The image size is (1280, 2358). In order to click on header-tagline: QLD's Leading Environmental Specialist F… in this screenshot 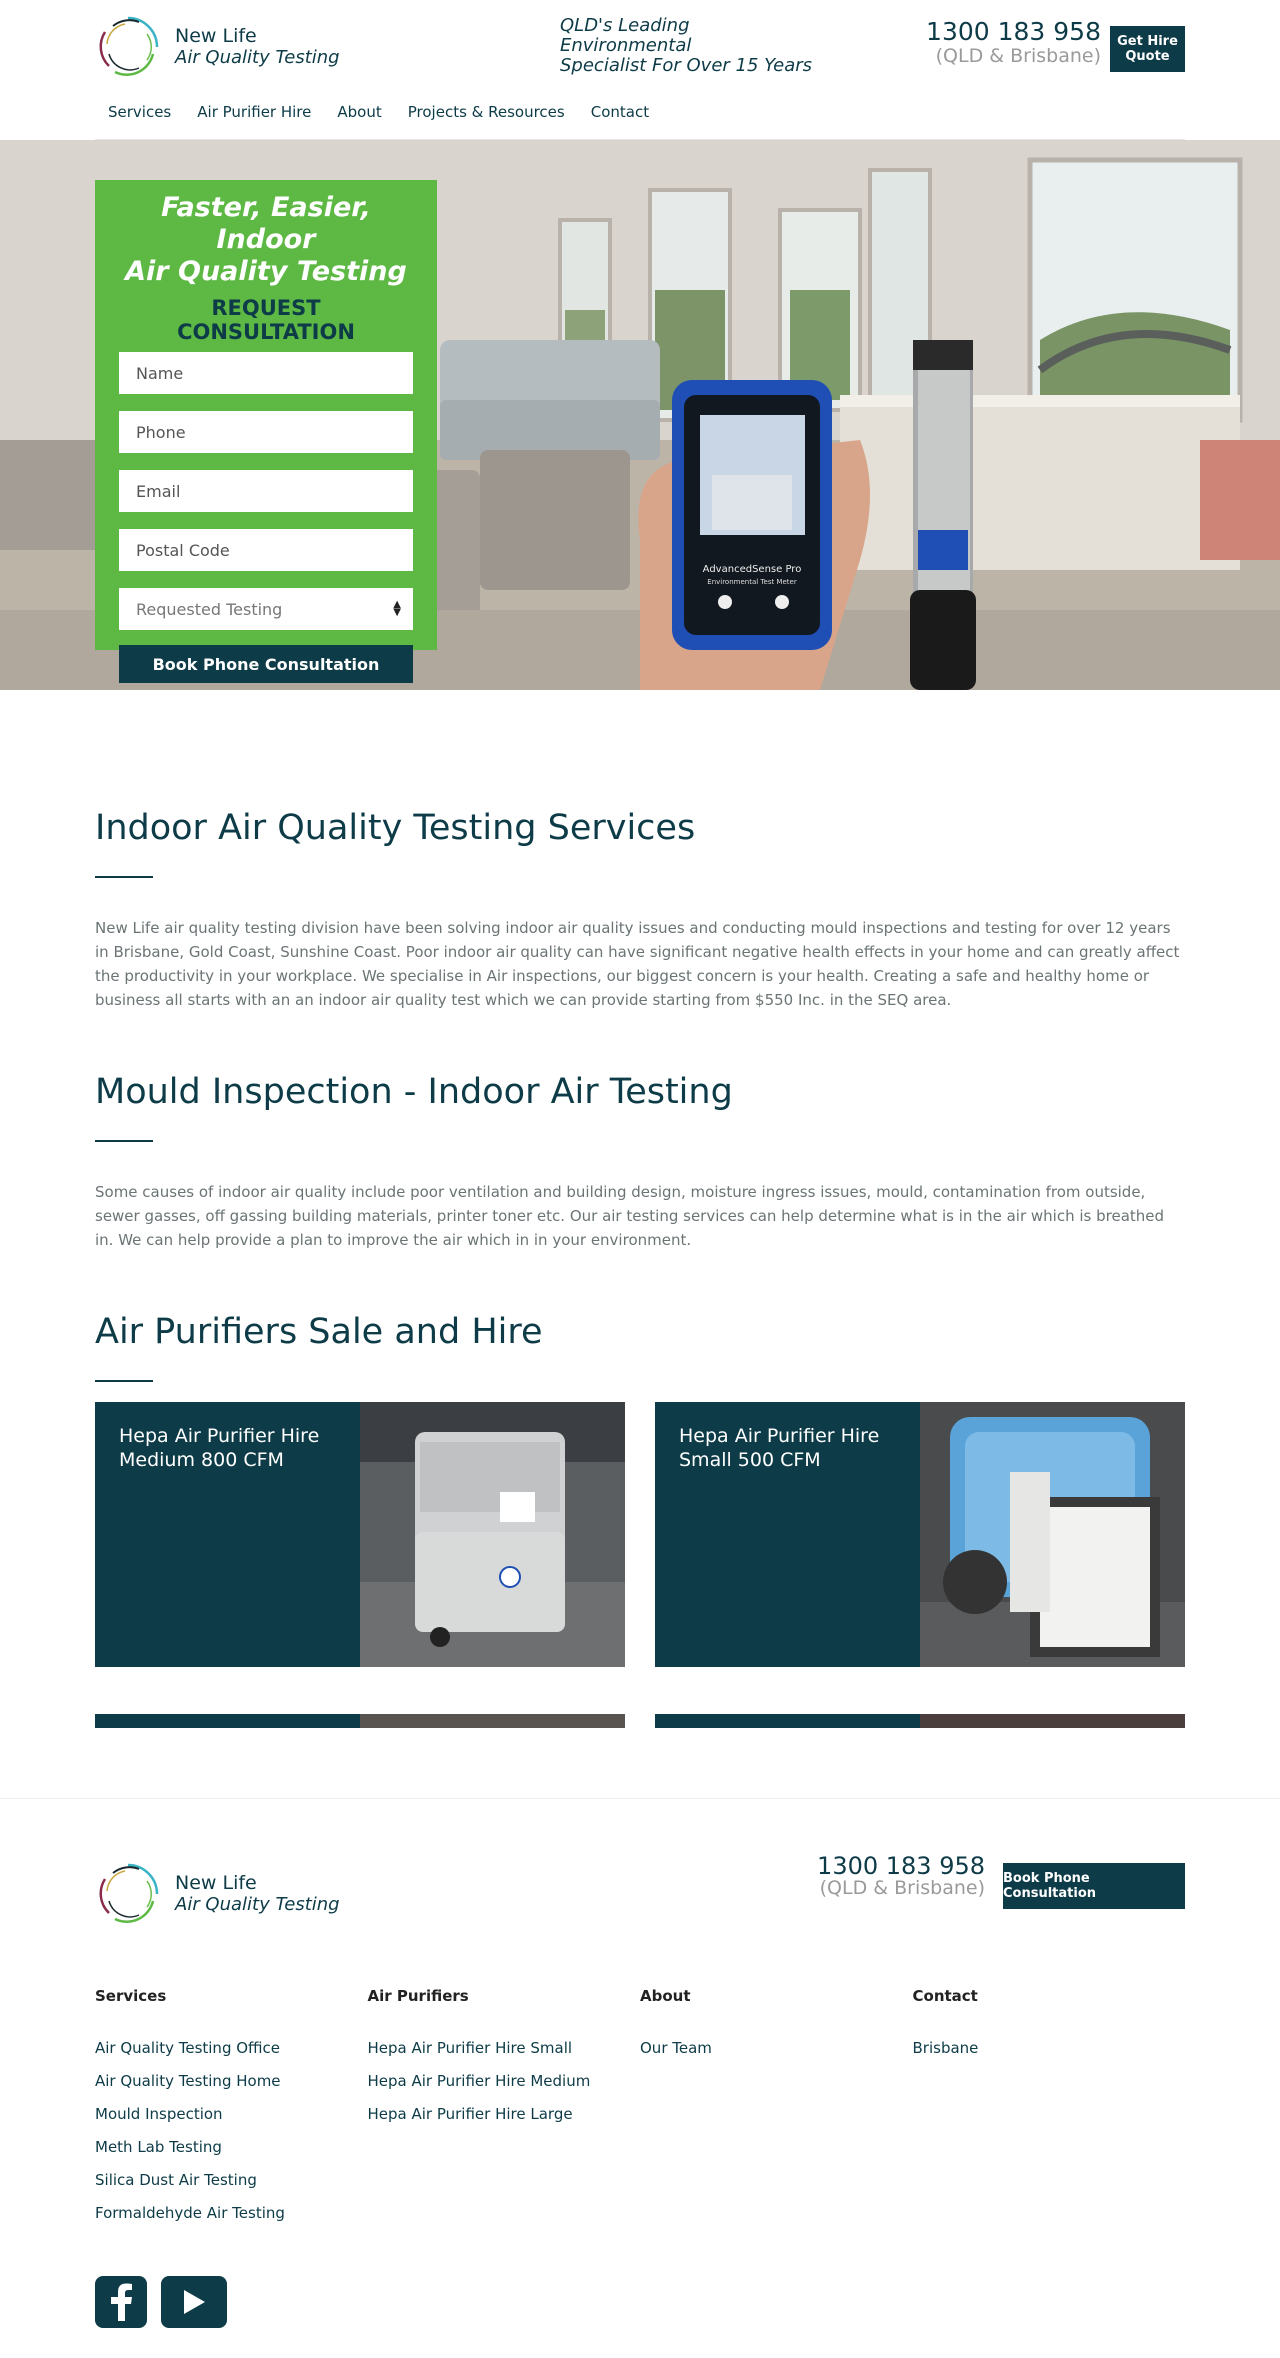, I will do `click(690, 46)`.